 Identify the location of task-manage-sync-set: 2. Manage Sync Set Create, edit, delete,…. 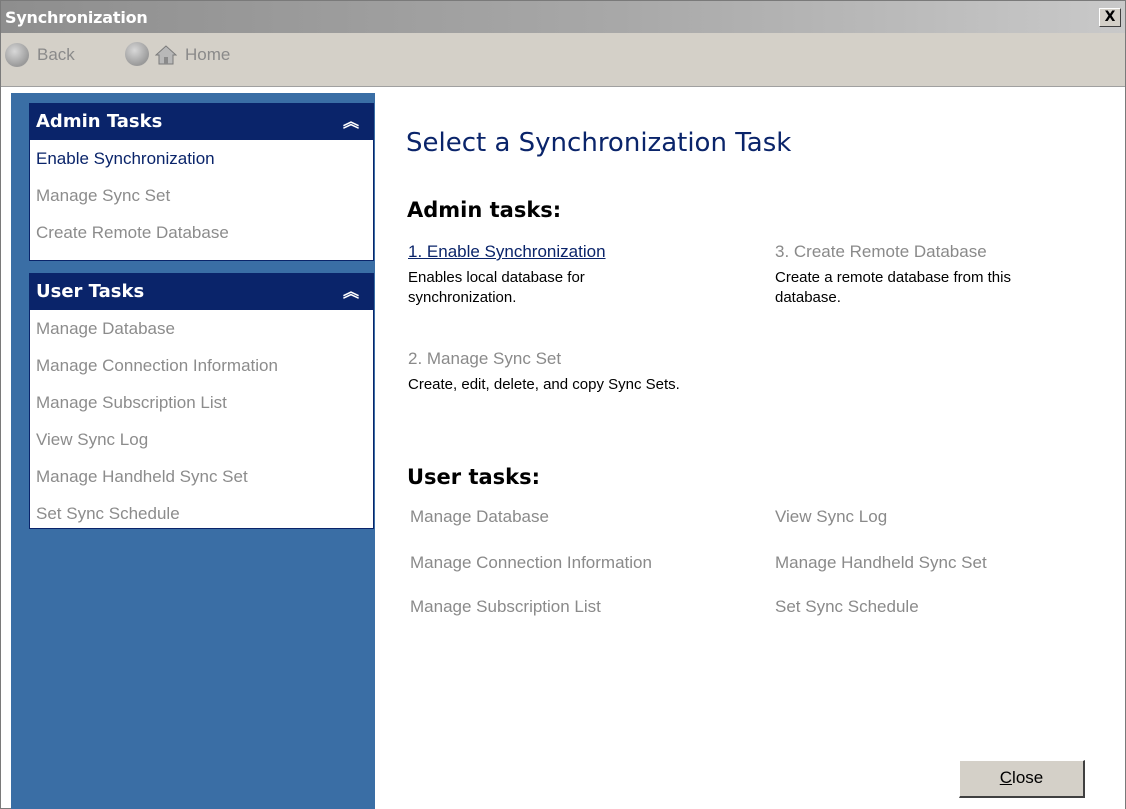
(573, 372).